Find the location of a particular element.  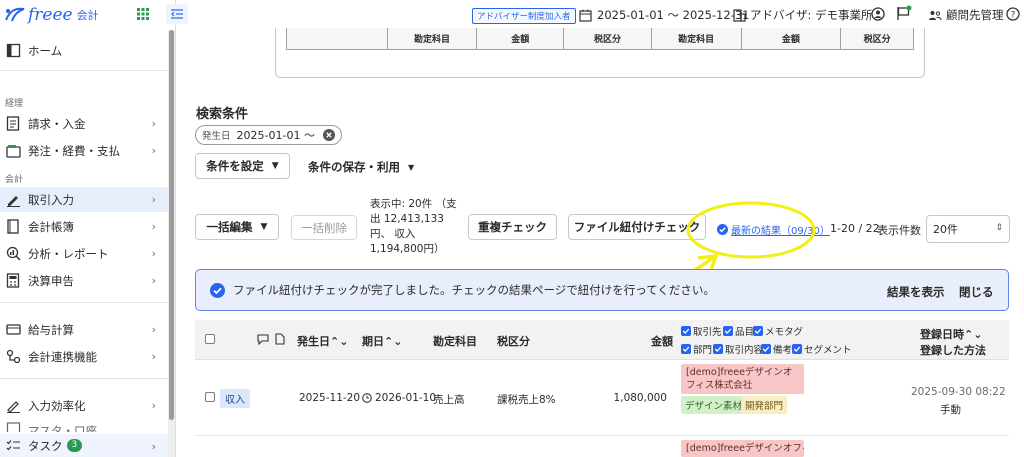

sidebar-item-efficiency: 入力効率化 › is located at coordinates (84, 405).